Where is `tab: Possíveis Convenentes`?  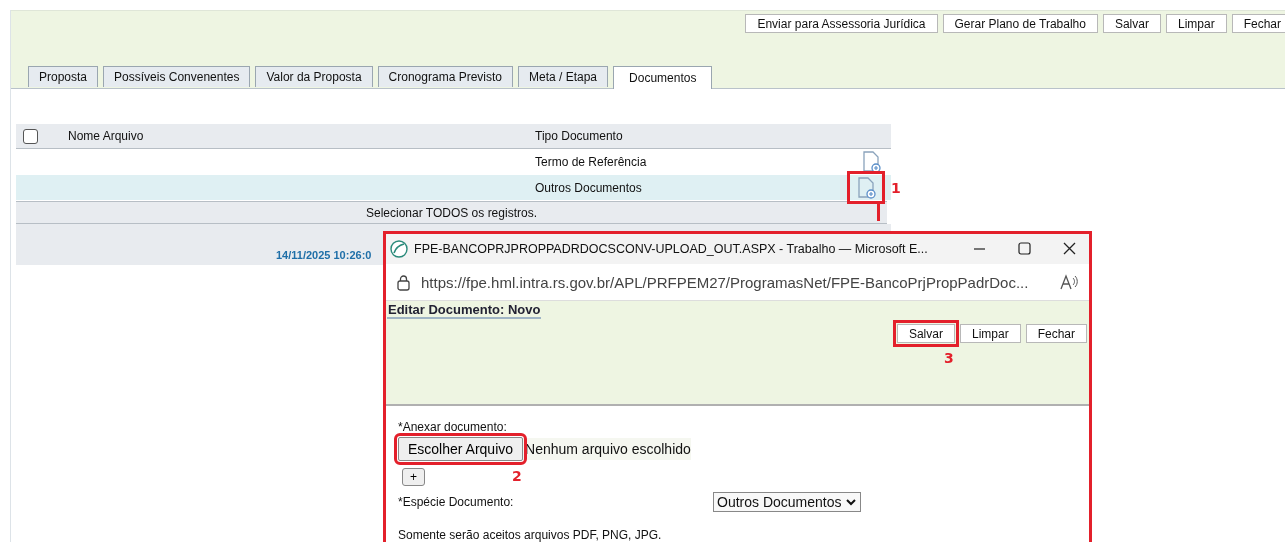 tab: Possíveis Convenentes is located at coordinates (177, 76).